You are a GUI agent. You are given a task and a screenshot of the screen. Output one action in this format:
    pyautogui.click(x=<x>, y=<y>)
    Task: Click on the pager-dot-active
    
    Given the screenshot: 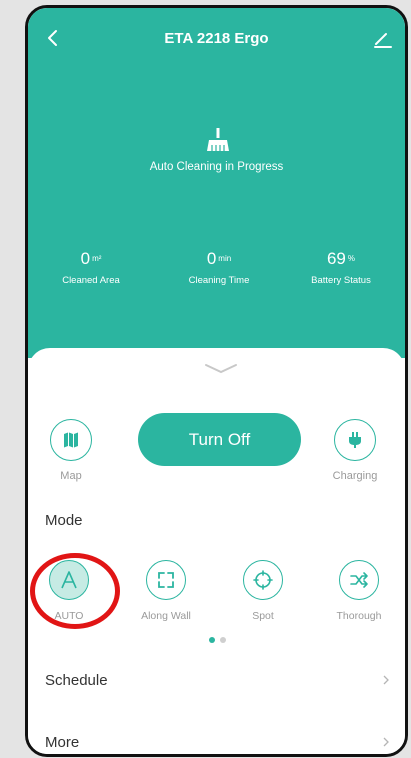 What is the action you would take?
    pyautogui.click(x=212, y=640)
    